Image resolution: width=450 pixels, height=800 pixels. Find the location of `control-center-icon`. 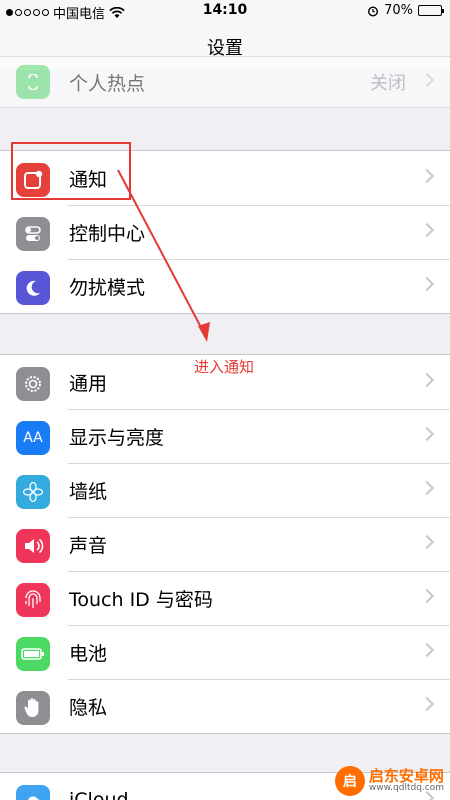

control-center-icon is located at coordinates (33, 234).